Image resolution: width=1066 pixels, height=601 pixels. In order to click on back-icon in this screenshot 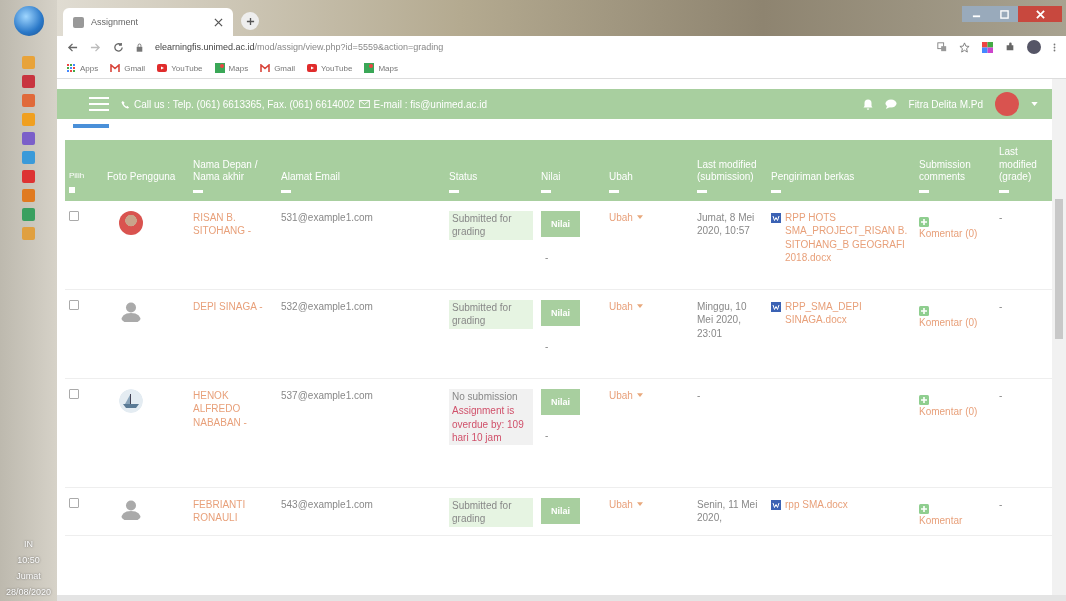, I will do `click(72, 47)`.